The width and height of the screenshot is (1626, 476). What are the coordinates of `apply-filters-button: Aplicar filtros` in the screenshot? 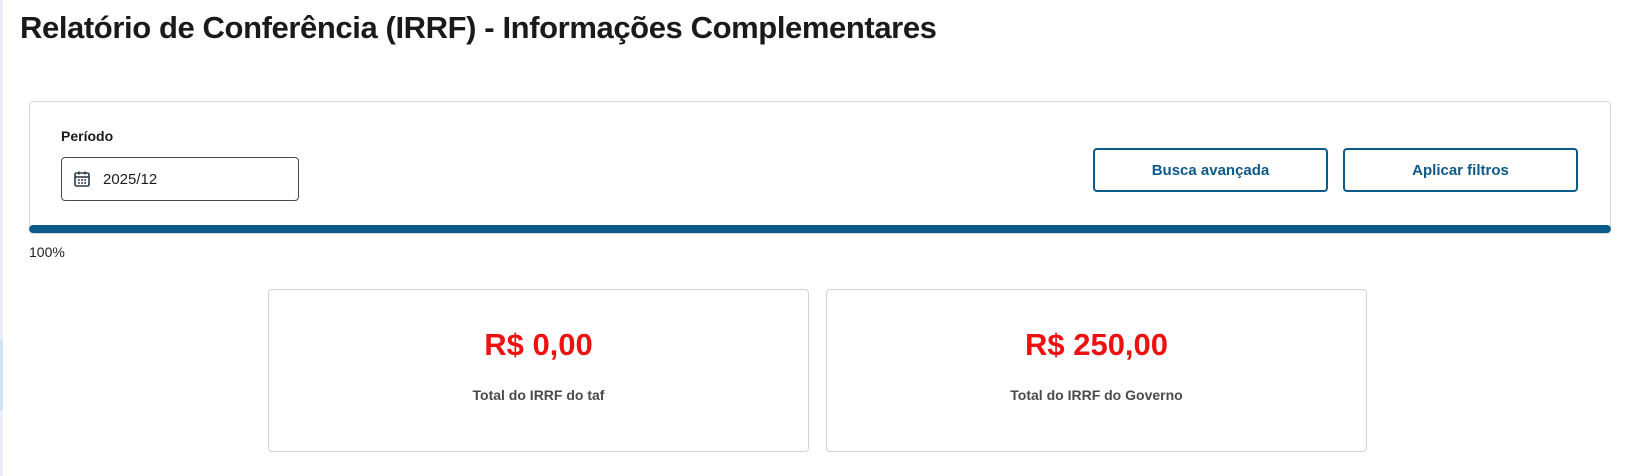 It's located at (1460, 170).